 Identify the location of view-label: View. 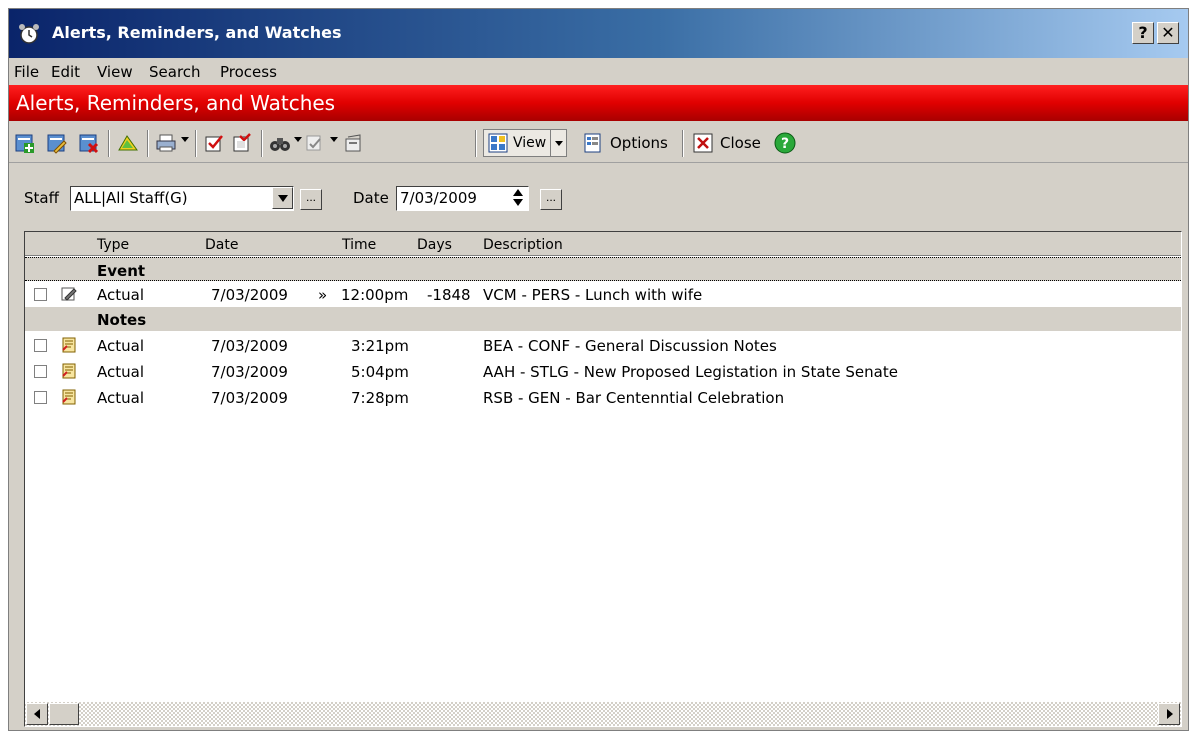
(530, 143).